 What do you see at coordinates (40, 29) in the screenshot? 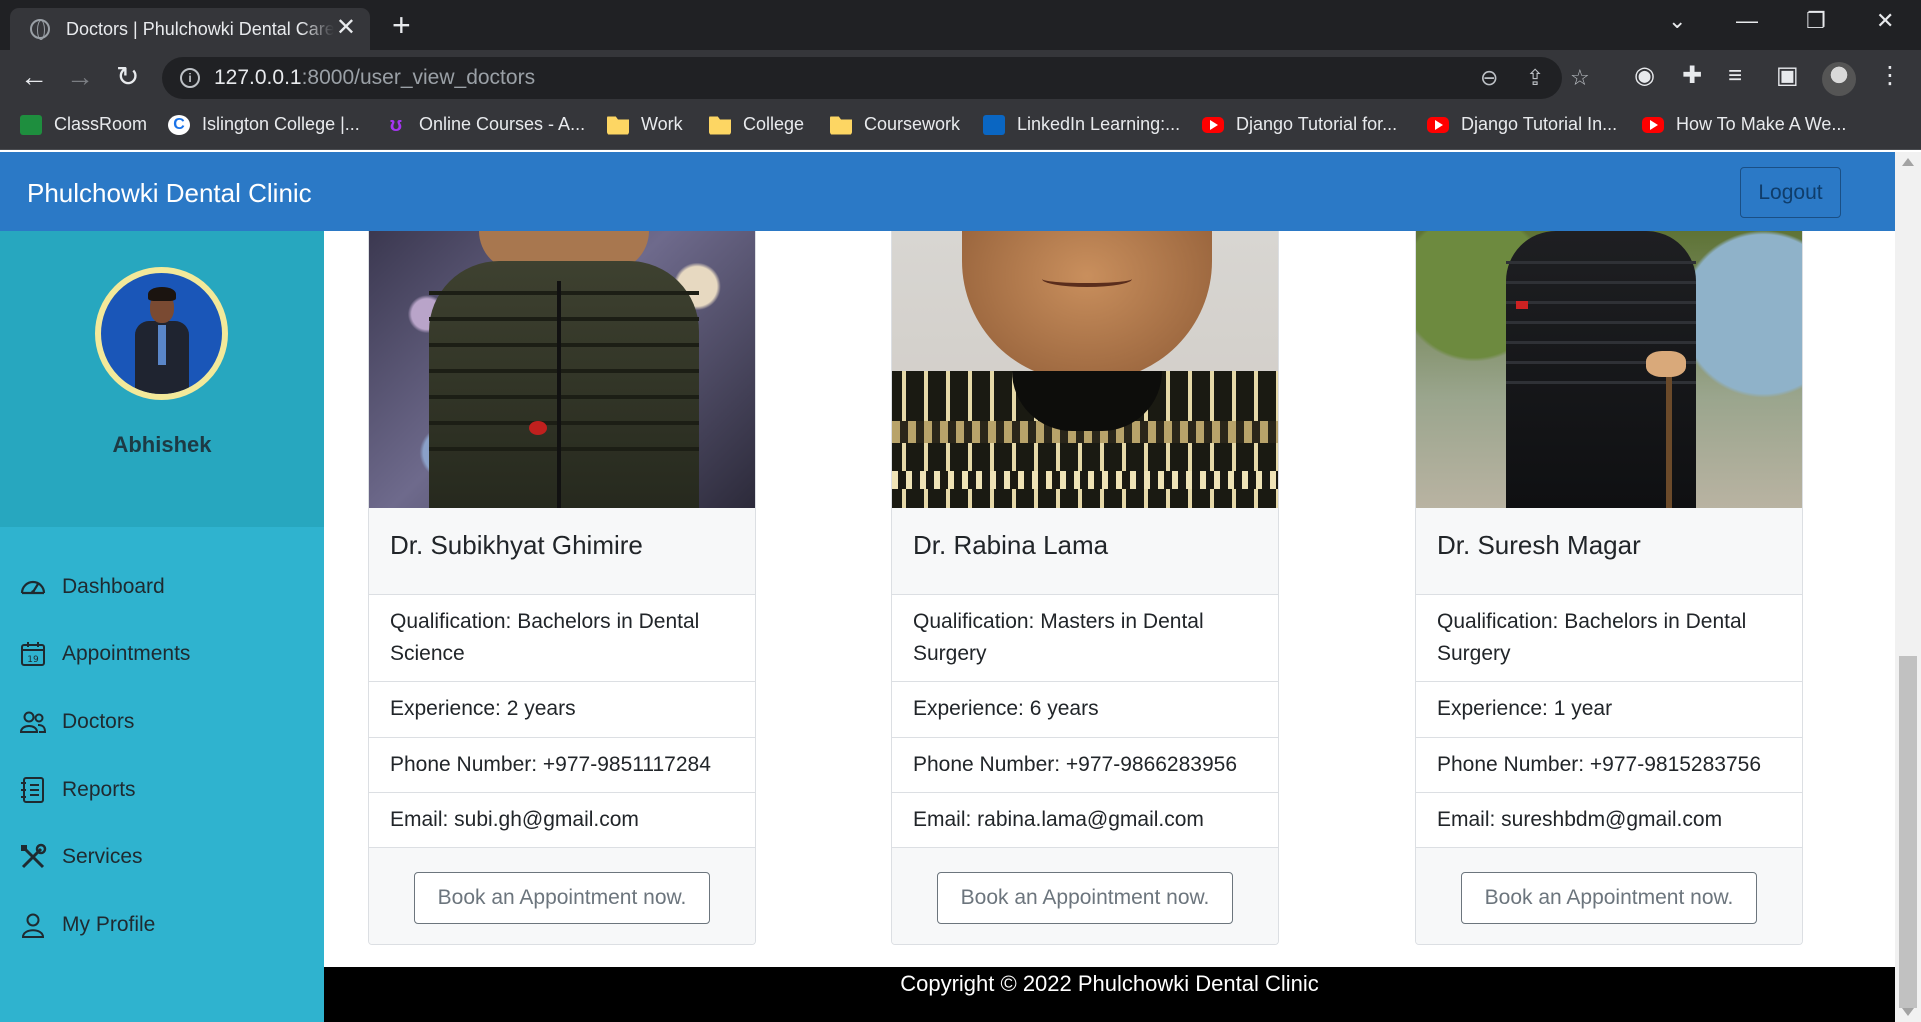
I see `globe-icon` at bounding box center [40, 29].